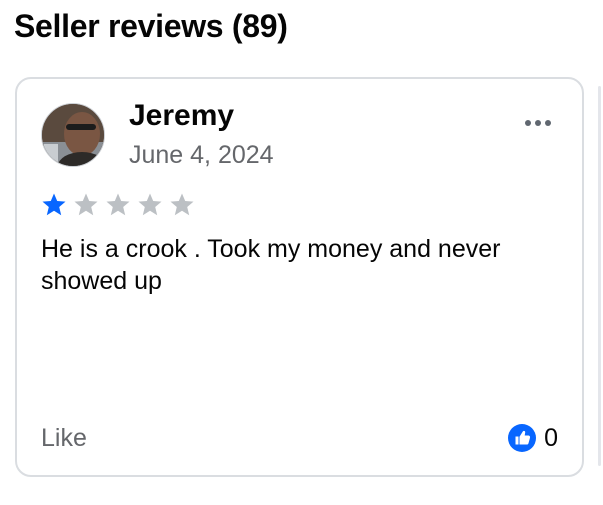 The height and width of the screenshot is (505, 603). What do you see at coordinates (181, 116) in the screenshot?
I see `reviewer-name: Jeremy` at bounding box center [181, 116].